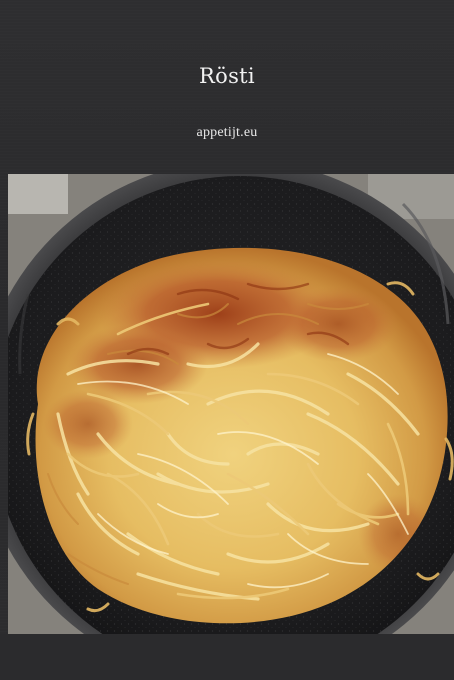 The width and height of the screenshot is (454, 680). I want to click on site-link: appetijt.eu, so click(227, 133).